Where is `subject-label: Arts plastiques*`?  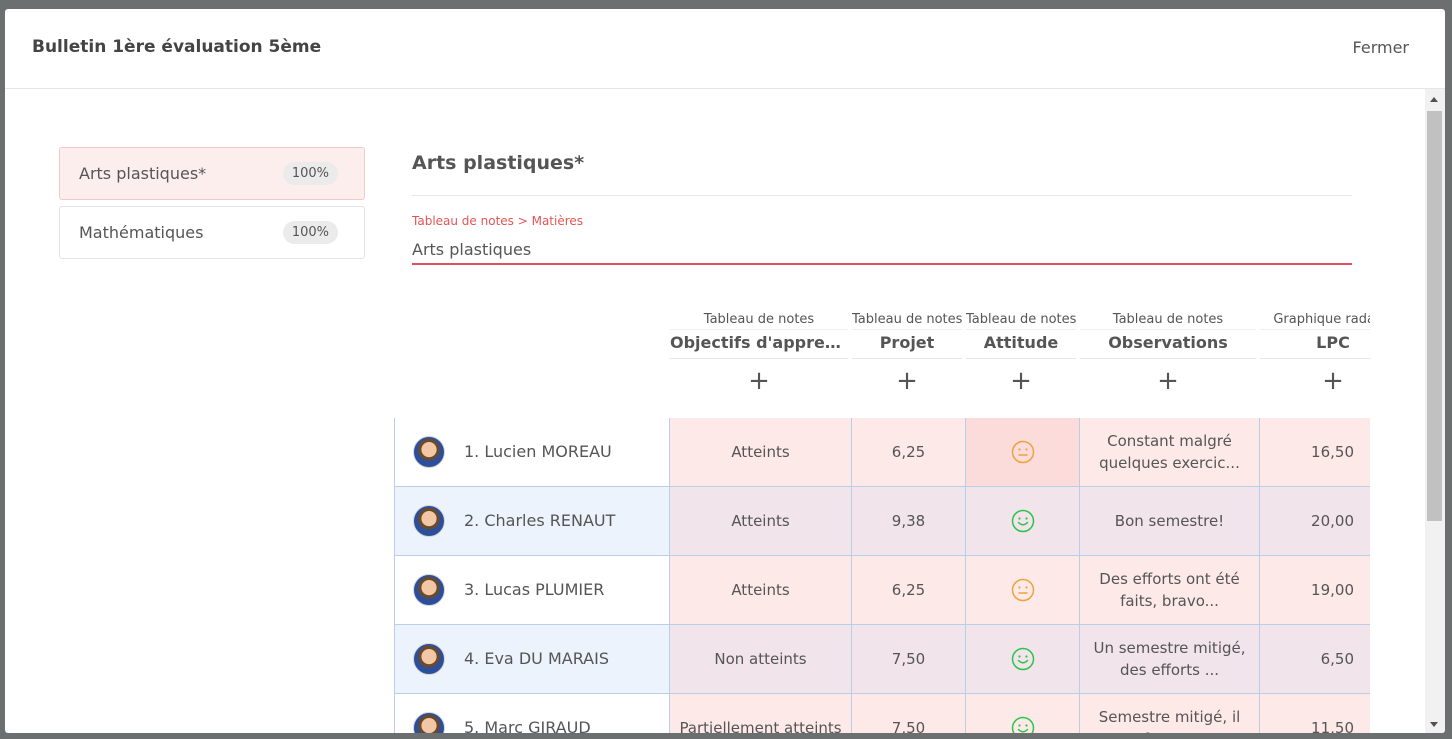 subject-label: Arts plastiques* is located at coordinates (143, 173).